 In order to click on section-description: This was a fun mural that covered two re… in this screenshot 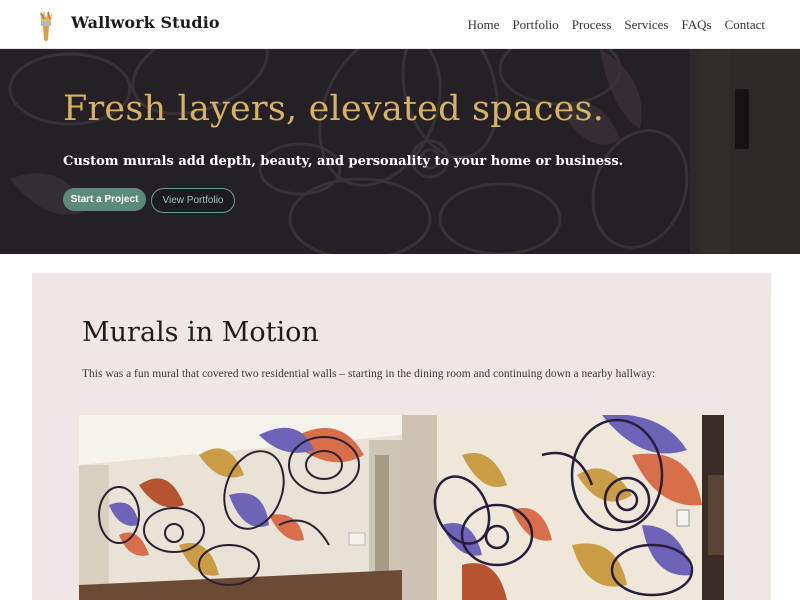, I will do `click(369, 374)`.